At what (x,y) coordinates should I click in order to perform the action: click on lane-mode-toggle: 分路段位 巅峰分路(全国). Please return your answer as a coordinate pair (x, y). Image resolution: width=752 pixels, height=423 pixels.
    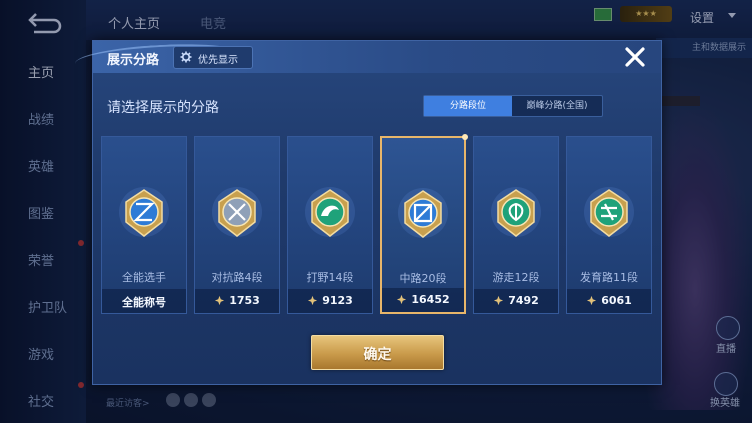
    Looking at the image, I should click on (513, 106).